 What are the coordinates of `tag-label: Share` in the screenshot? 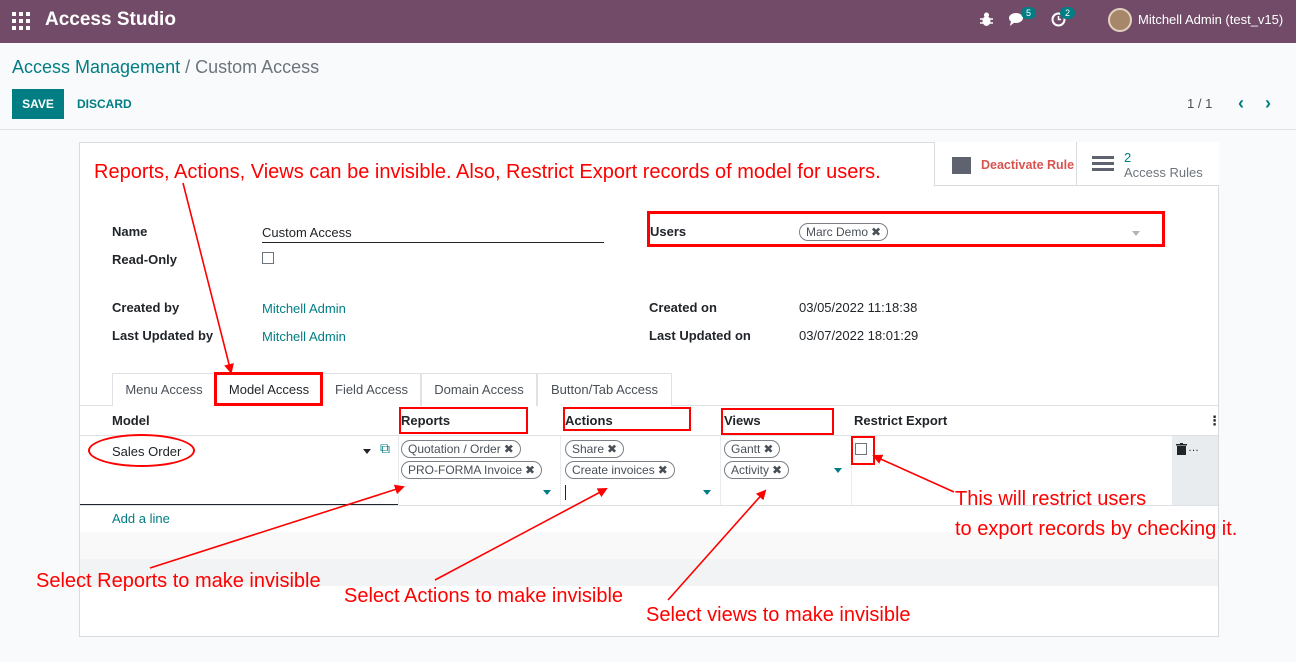 It's located at (588, 449).